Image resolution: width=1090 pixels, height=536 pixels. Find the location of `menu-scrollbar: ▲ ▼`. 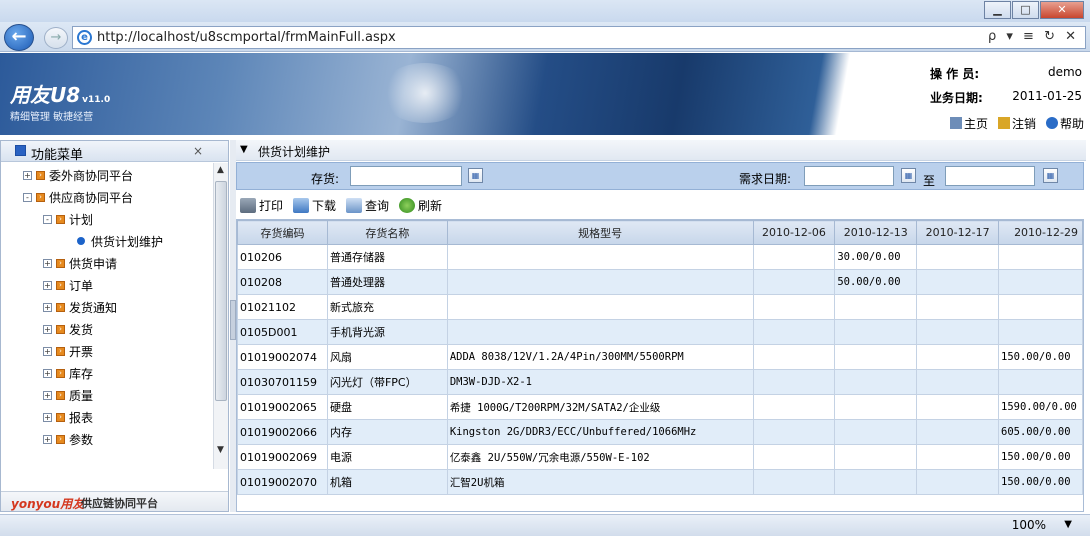

menu-scrollbar: ▲ ▼ is located at coordinates (220, 316).